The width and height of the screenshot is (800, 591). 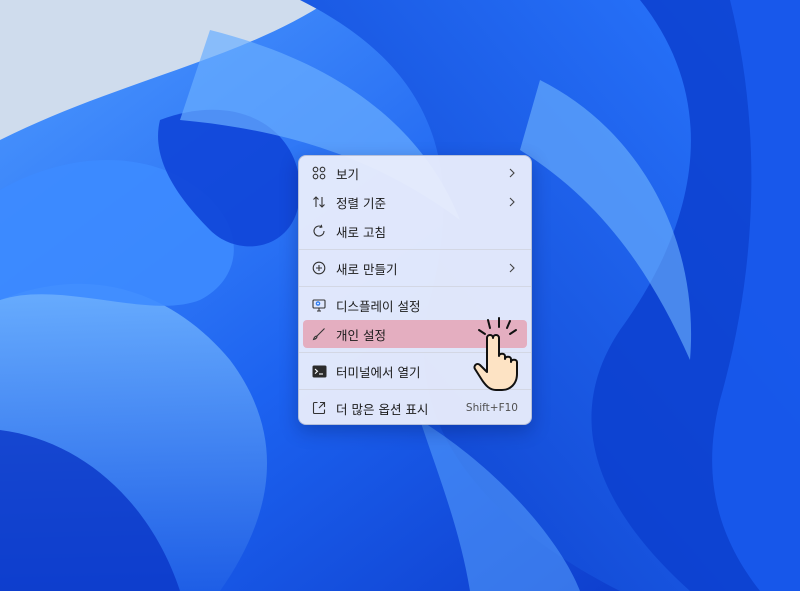 I want to click on terminal-icon, so click(x=319, y=371).